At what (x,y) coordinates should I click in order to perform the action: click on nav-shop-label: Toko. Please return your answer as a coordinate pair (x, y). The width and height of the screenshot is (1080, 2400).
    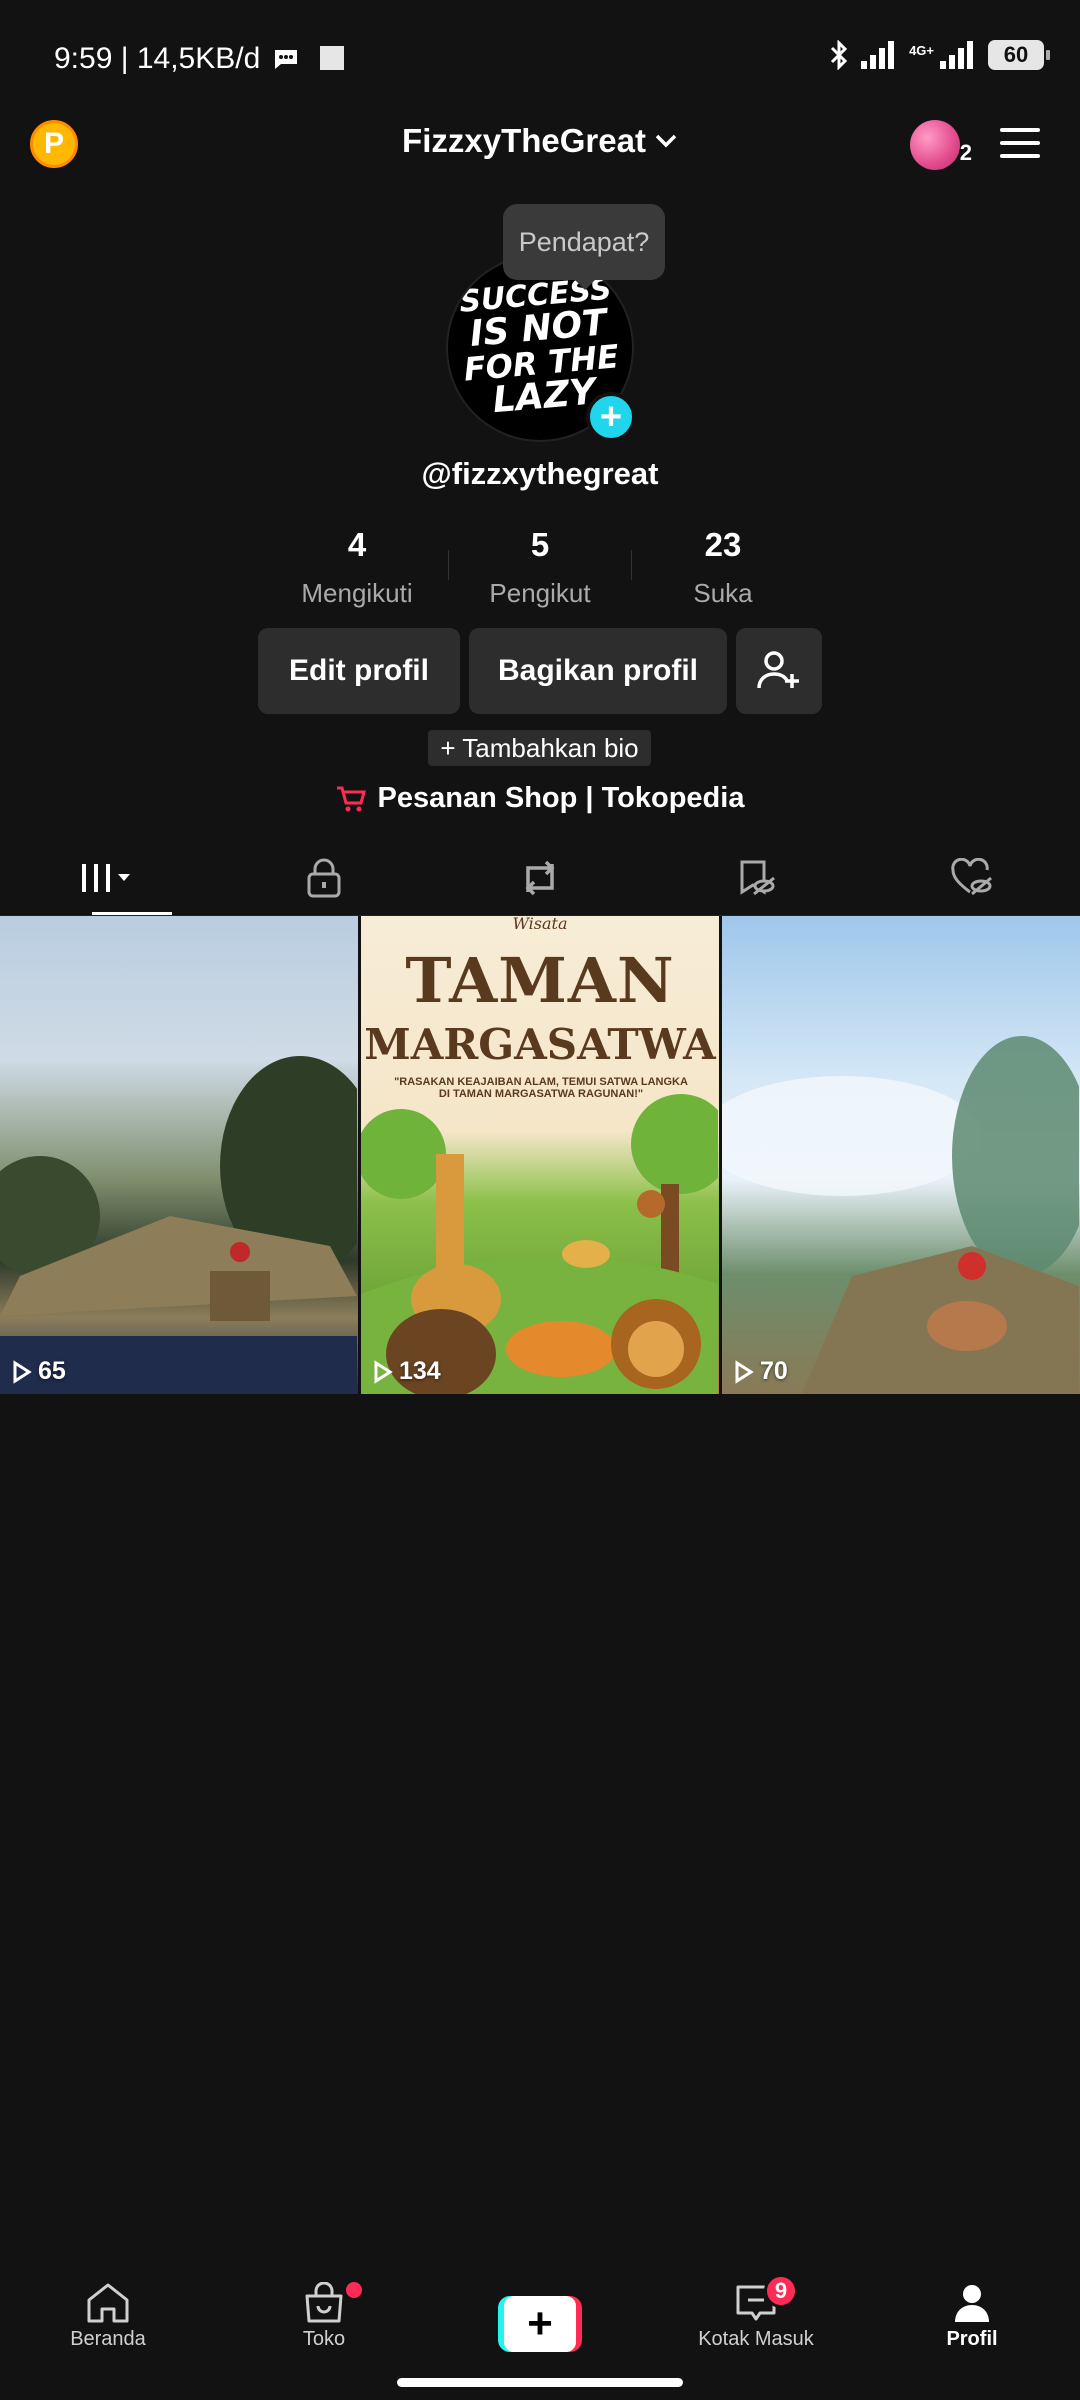
    Looking at the image, I should click on (324, 2339).